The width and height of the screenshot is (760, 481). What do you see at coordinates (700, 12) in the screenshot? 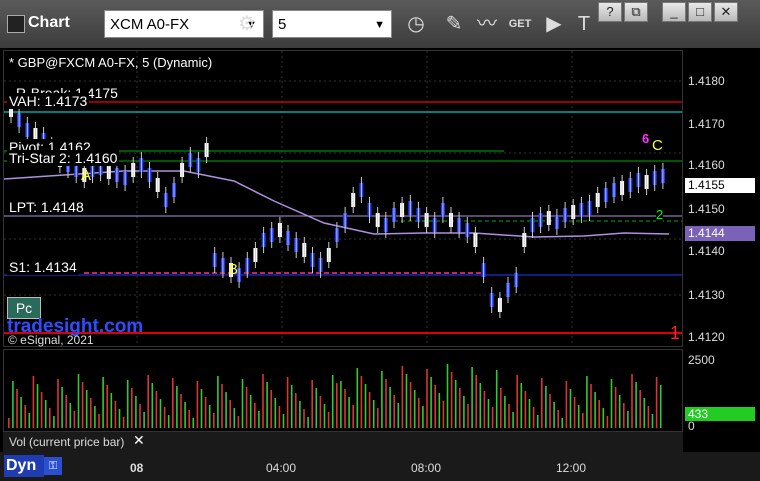
I see `maximize-button: □` at bounding box center [700, 12].